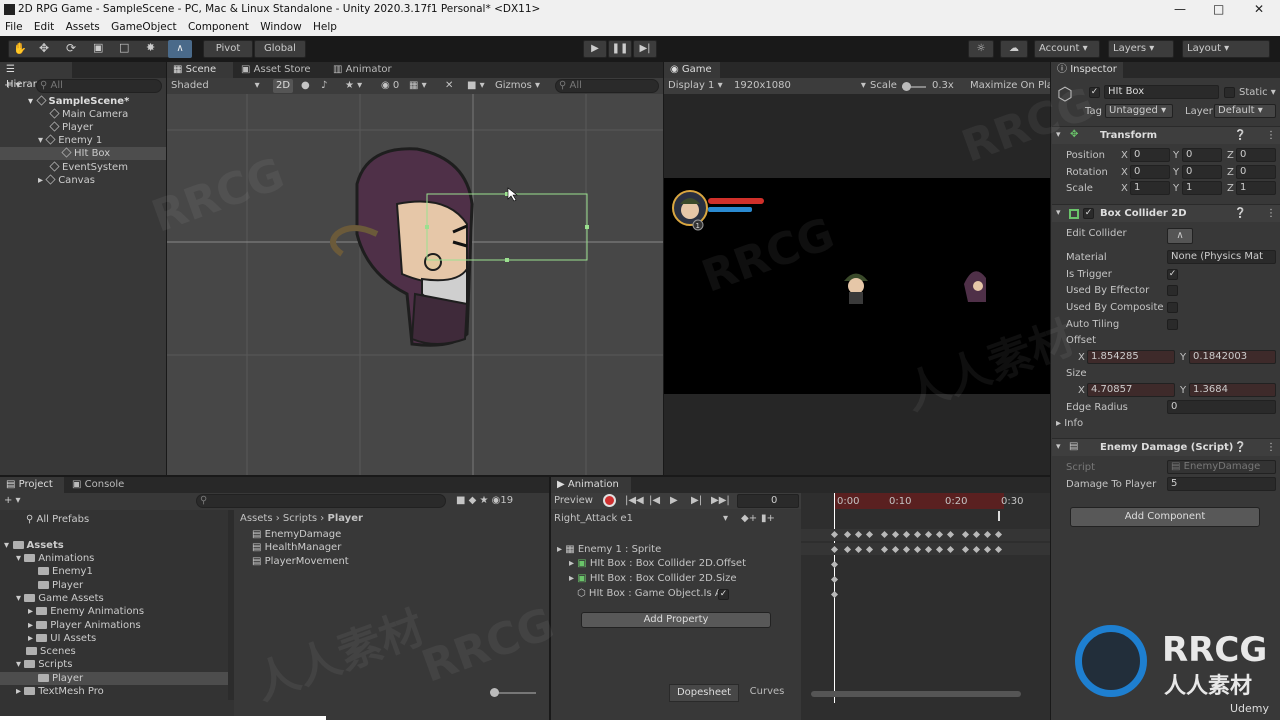  I want to click on visibility-icon: ◉ 0, so click(390, 85).